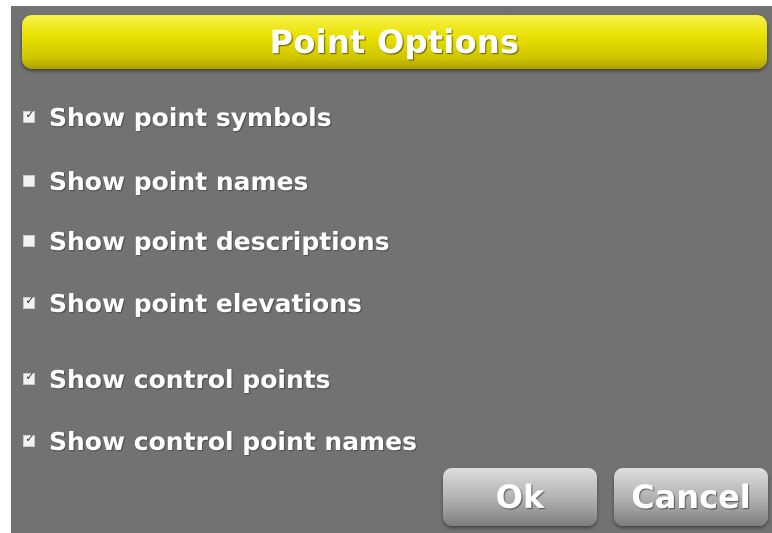 The height and width of the screenshot is (533, 772). Describe the element at coordinates (190, 379) in the screenshot. I see `option-label: Show control points` at that location.